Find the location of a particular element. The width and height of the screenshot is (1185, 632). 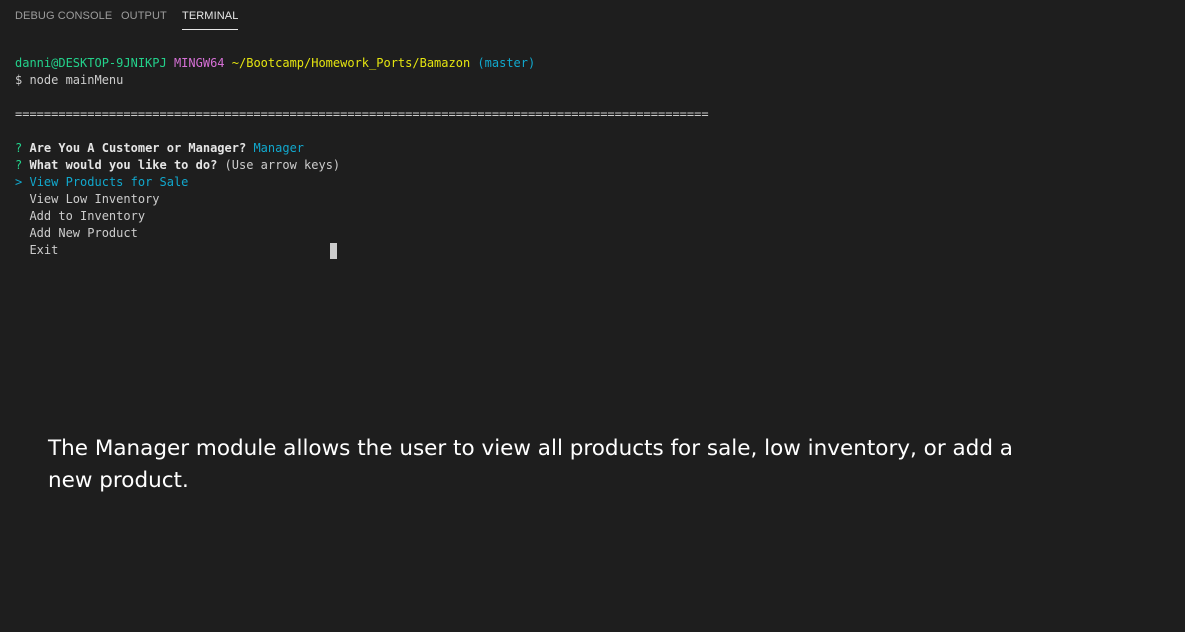

menu-option-label: Add New Product is located at coordinates (83, 233).